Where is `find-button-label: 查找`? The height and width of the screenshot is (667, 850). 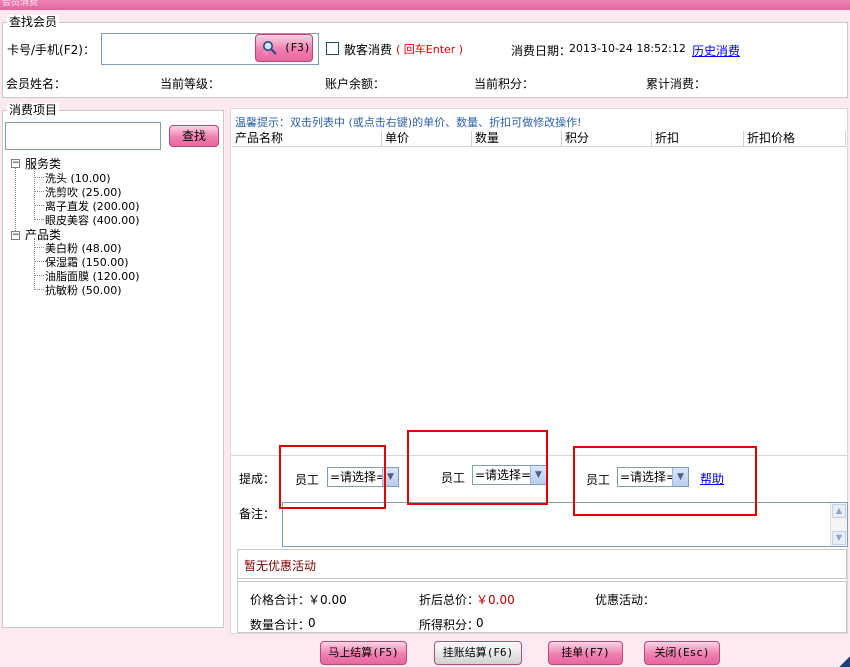
find-button-label: 查找 is located at coordinates (193, 136).